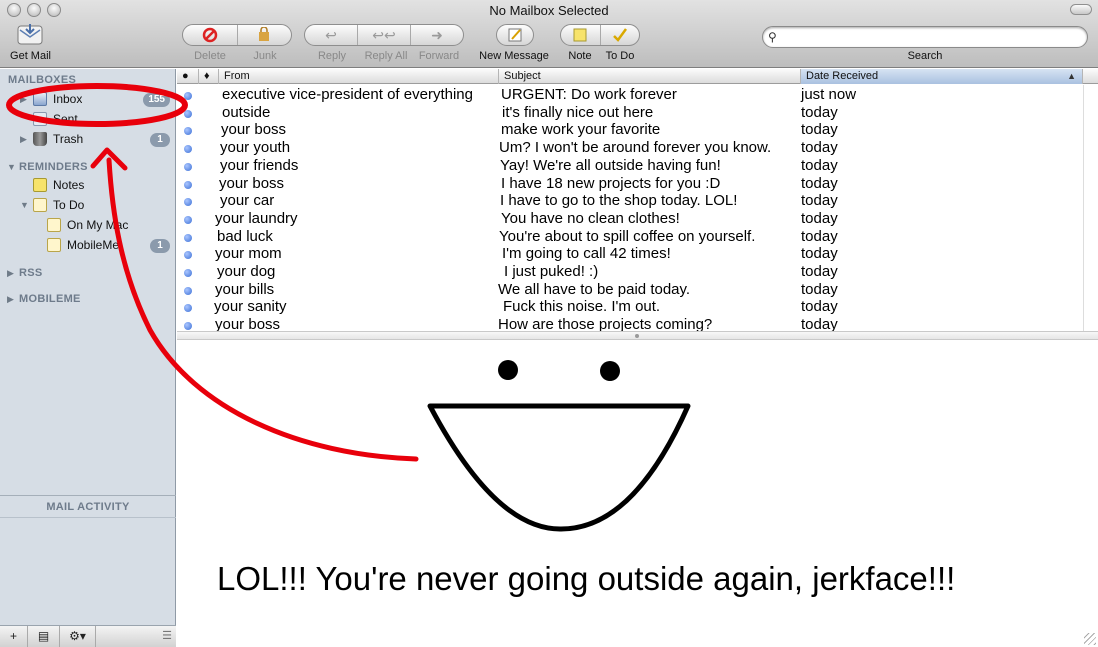  What do you see at coordinates (925, 37) in the screenshot?
I see `search-field: ⚲` at bounding box center [925, 37].